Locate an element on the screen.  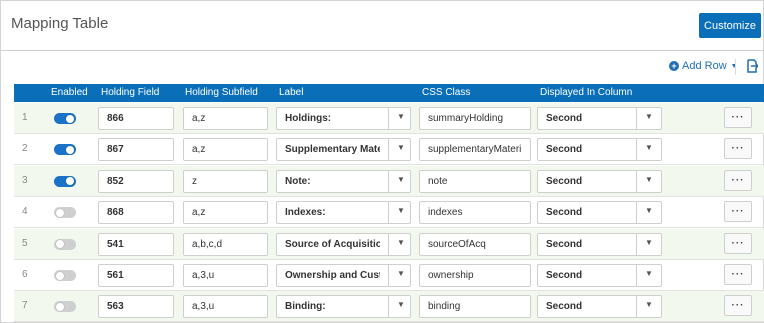
label-select-value: Holdings: is located at coordinates (308, 118).